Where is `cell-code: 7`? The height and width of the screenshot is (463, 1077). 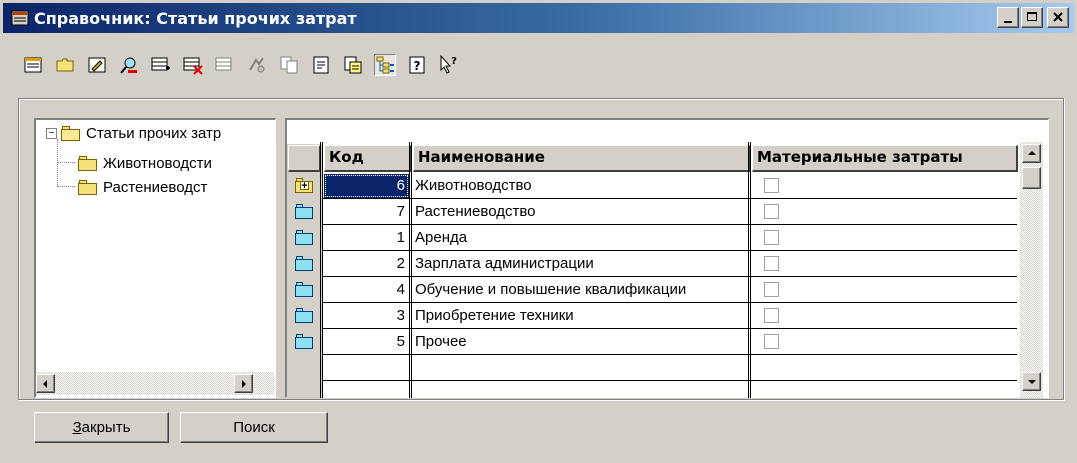 cell-code: 7 is located at coordinates (366, 212).